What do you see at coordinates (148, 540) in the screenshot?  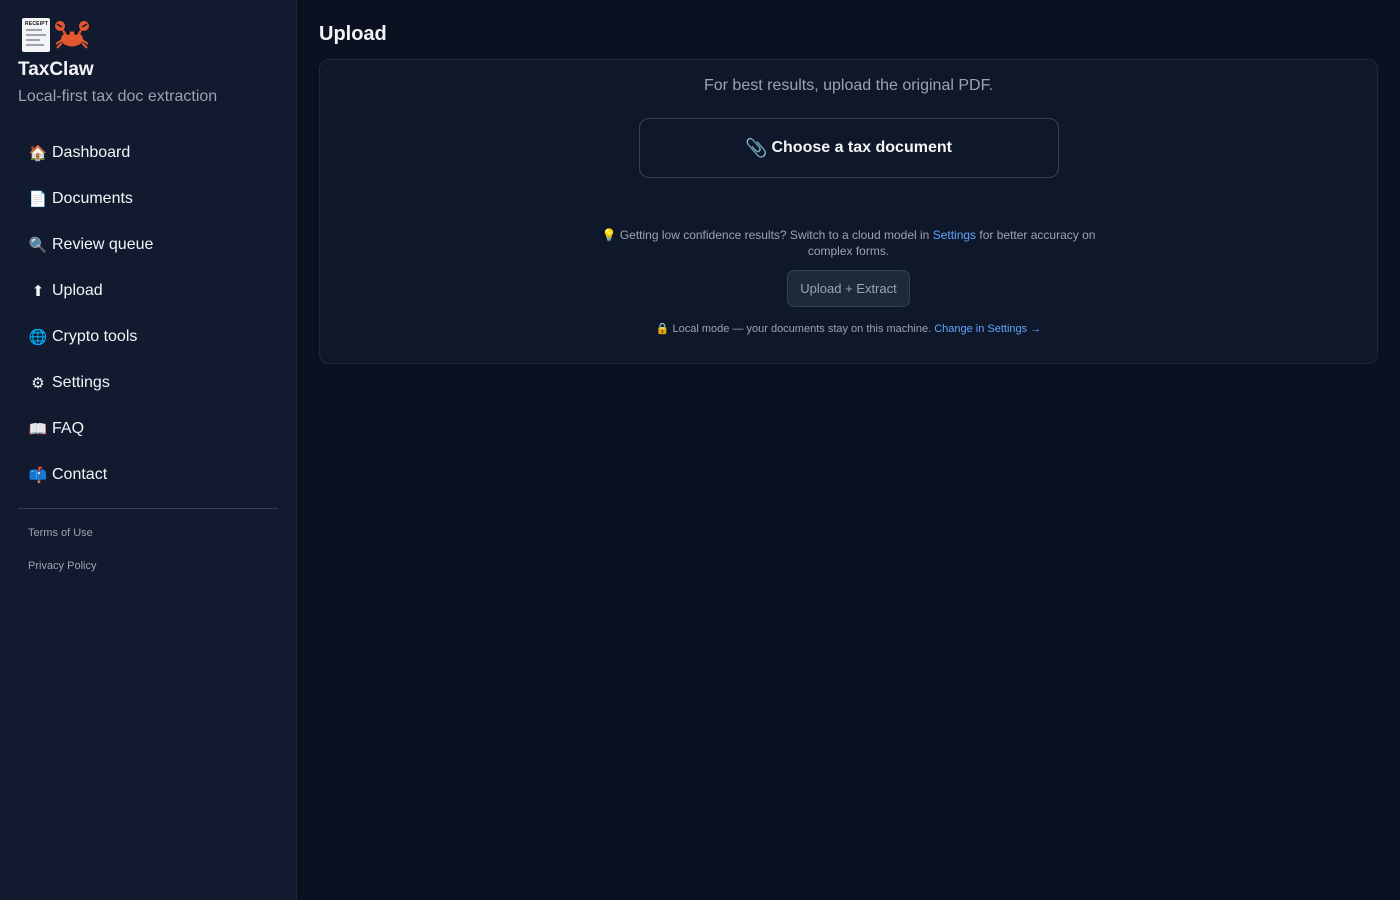 I see `terms-of-use-link: Terms of Use` at bounding box center [148, 540].